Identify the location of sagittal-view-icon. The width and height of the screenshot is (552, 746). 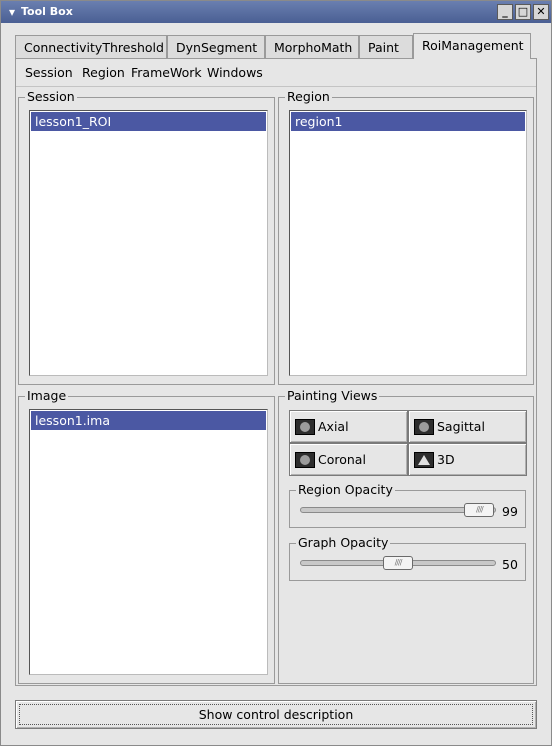
(424, 427).